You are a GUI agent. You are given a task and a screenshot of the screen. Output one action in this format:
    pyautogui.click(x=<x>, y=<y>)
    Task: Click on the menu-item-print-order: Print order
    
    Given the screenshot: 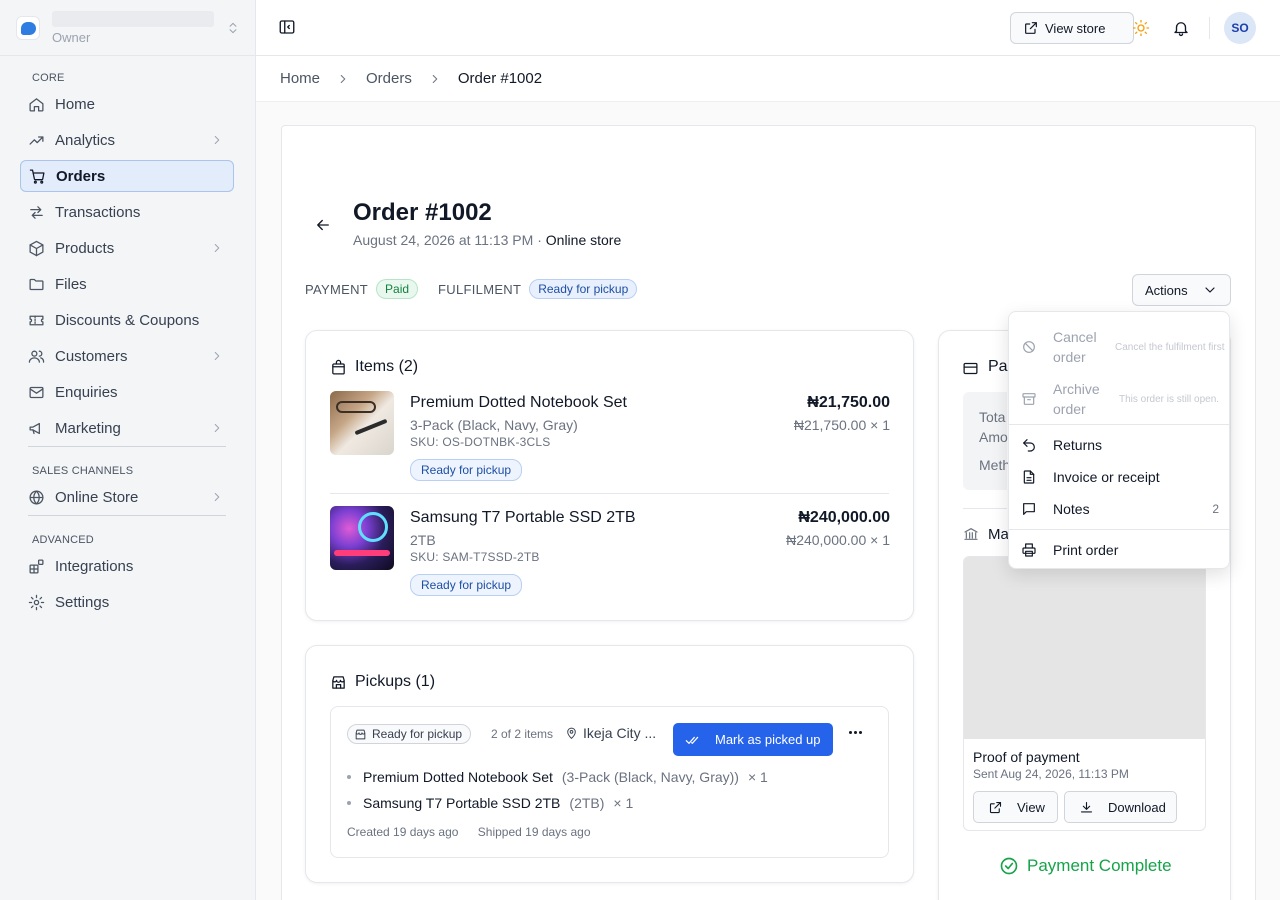 What is the action you would take?
    pyautogui.click(x=1119, y=550)
    